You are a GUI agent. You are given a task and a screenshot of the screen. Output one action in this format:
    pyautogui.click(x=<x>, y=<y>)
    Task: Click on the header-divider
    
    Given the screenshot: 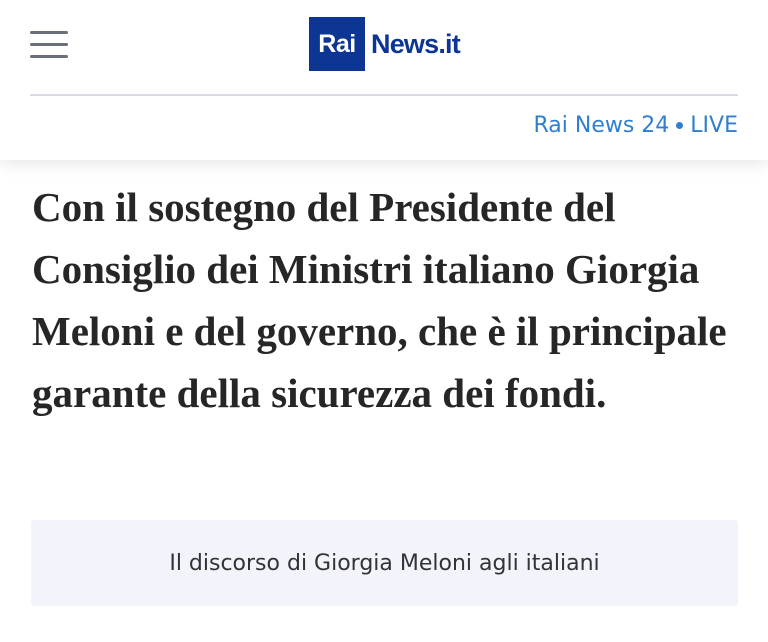 What is the action you would take?
    pyautogui.click(x=384, y=95)
    